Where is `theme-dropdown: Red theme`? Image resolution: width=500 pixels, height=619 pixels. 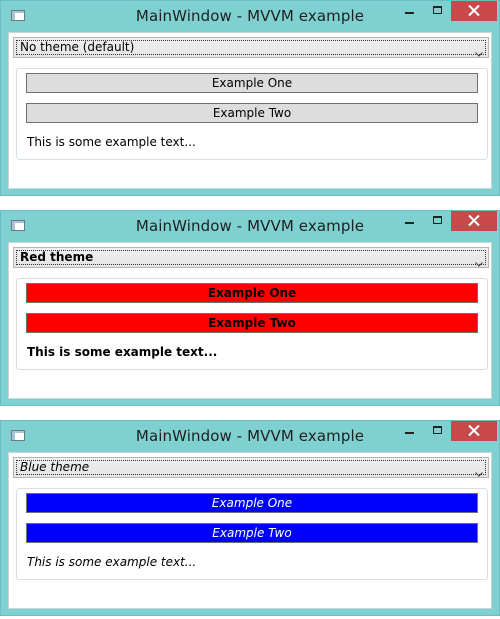
theme-dropdown: Red theme is located at coordinates (251, 257).